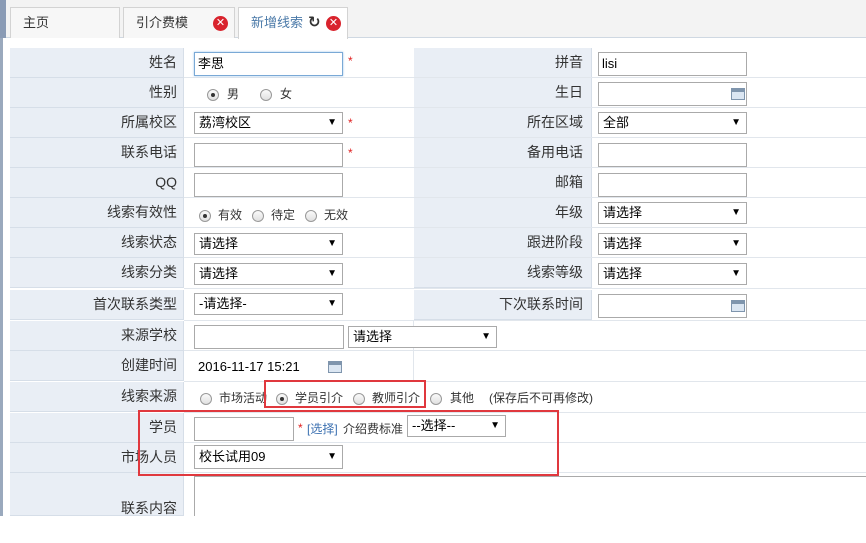 The image size is (866, 543). Describe the element at coordinates (97, 153) in the screenshot. I see `phone-label: 联系电话` at that location.